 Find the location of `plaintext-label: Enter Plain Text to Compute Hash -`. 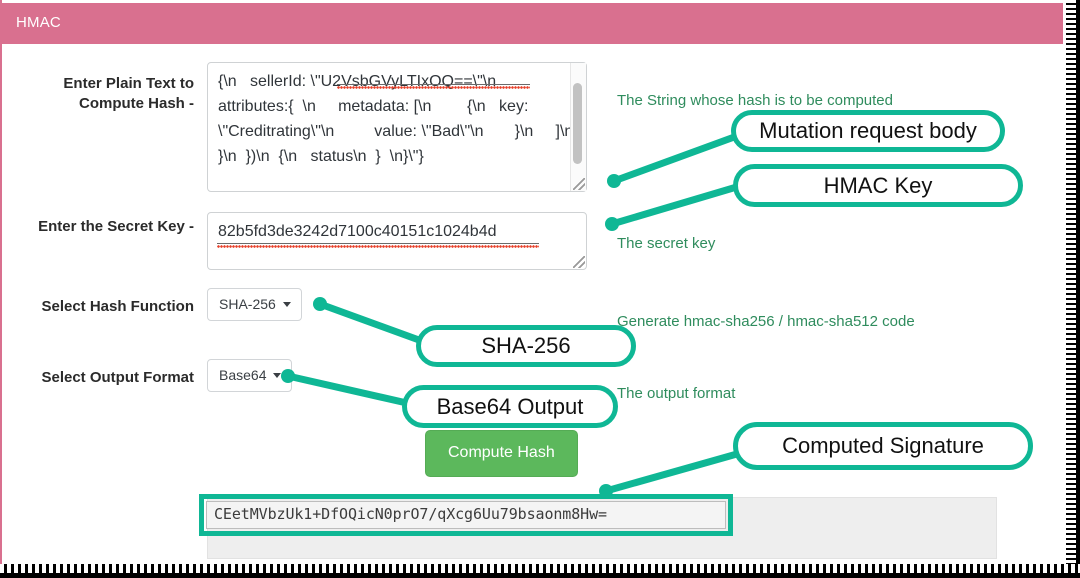

plaintext-label: Enter Plain Text to Compute Hash - is located at coordinates (128, 93).